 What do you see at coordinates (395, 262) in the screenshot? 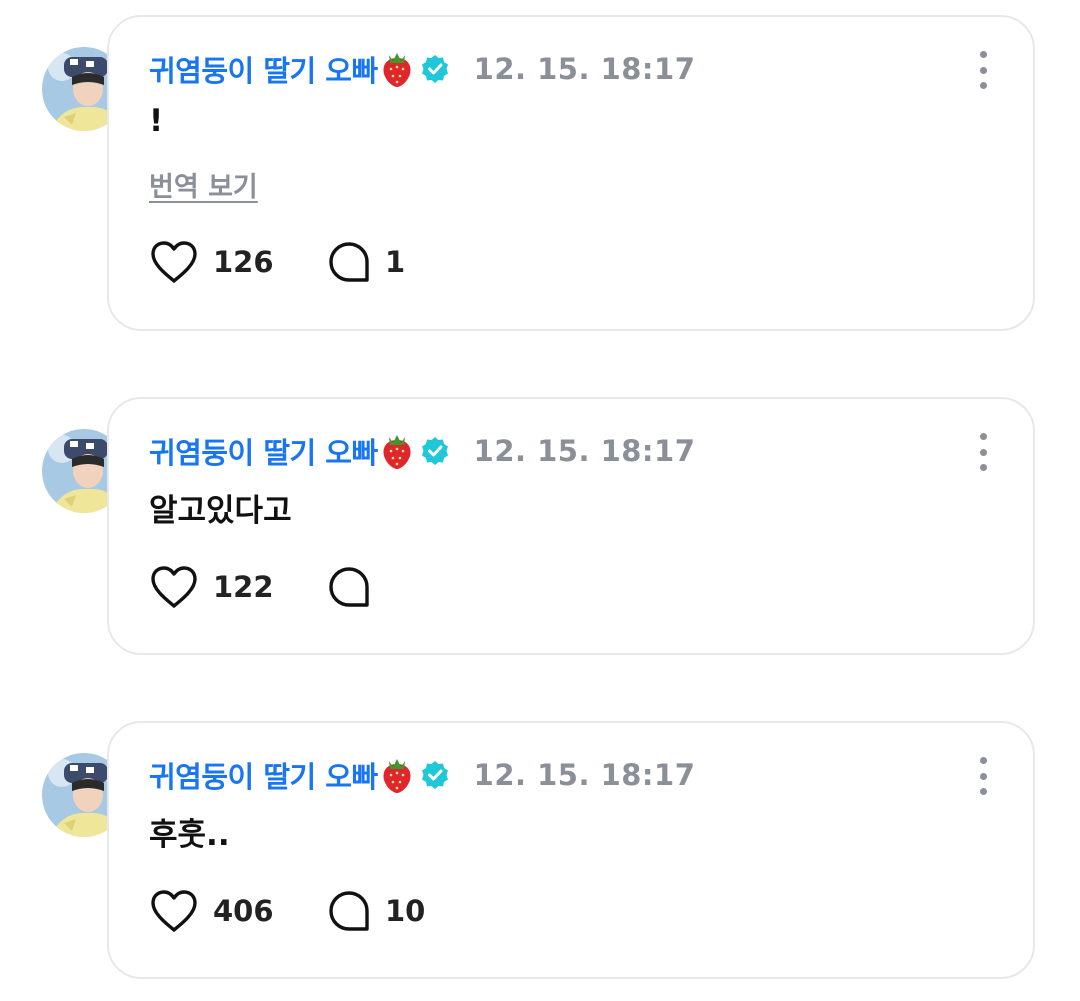
I see `comment-count: 1` at bounding box center [395, 262].